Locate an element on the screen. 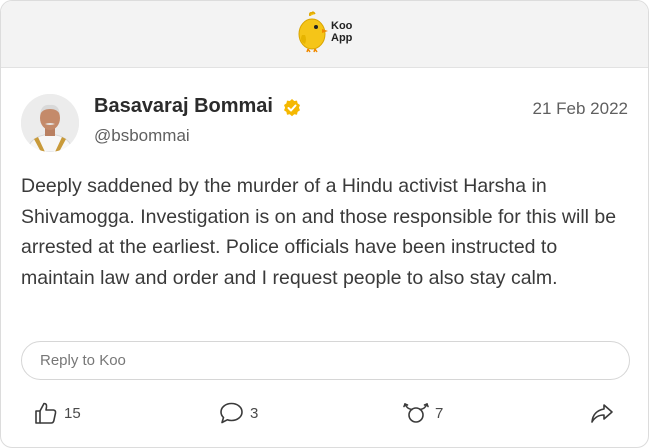 The image size is (649, 448). logo-text: Koo App is located at coordinates (341, 32).